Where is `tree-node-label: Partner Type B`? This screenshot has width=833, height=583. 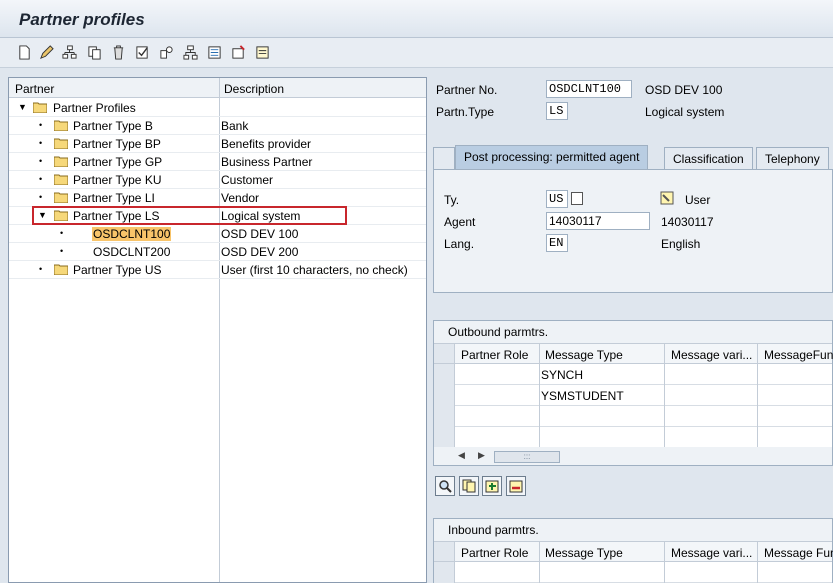
tree-node-label: Partner Type B is located at coordinates (113, 126).